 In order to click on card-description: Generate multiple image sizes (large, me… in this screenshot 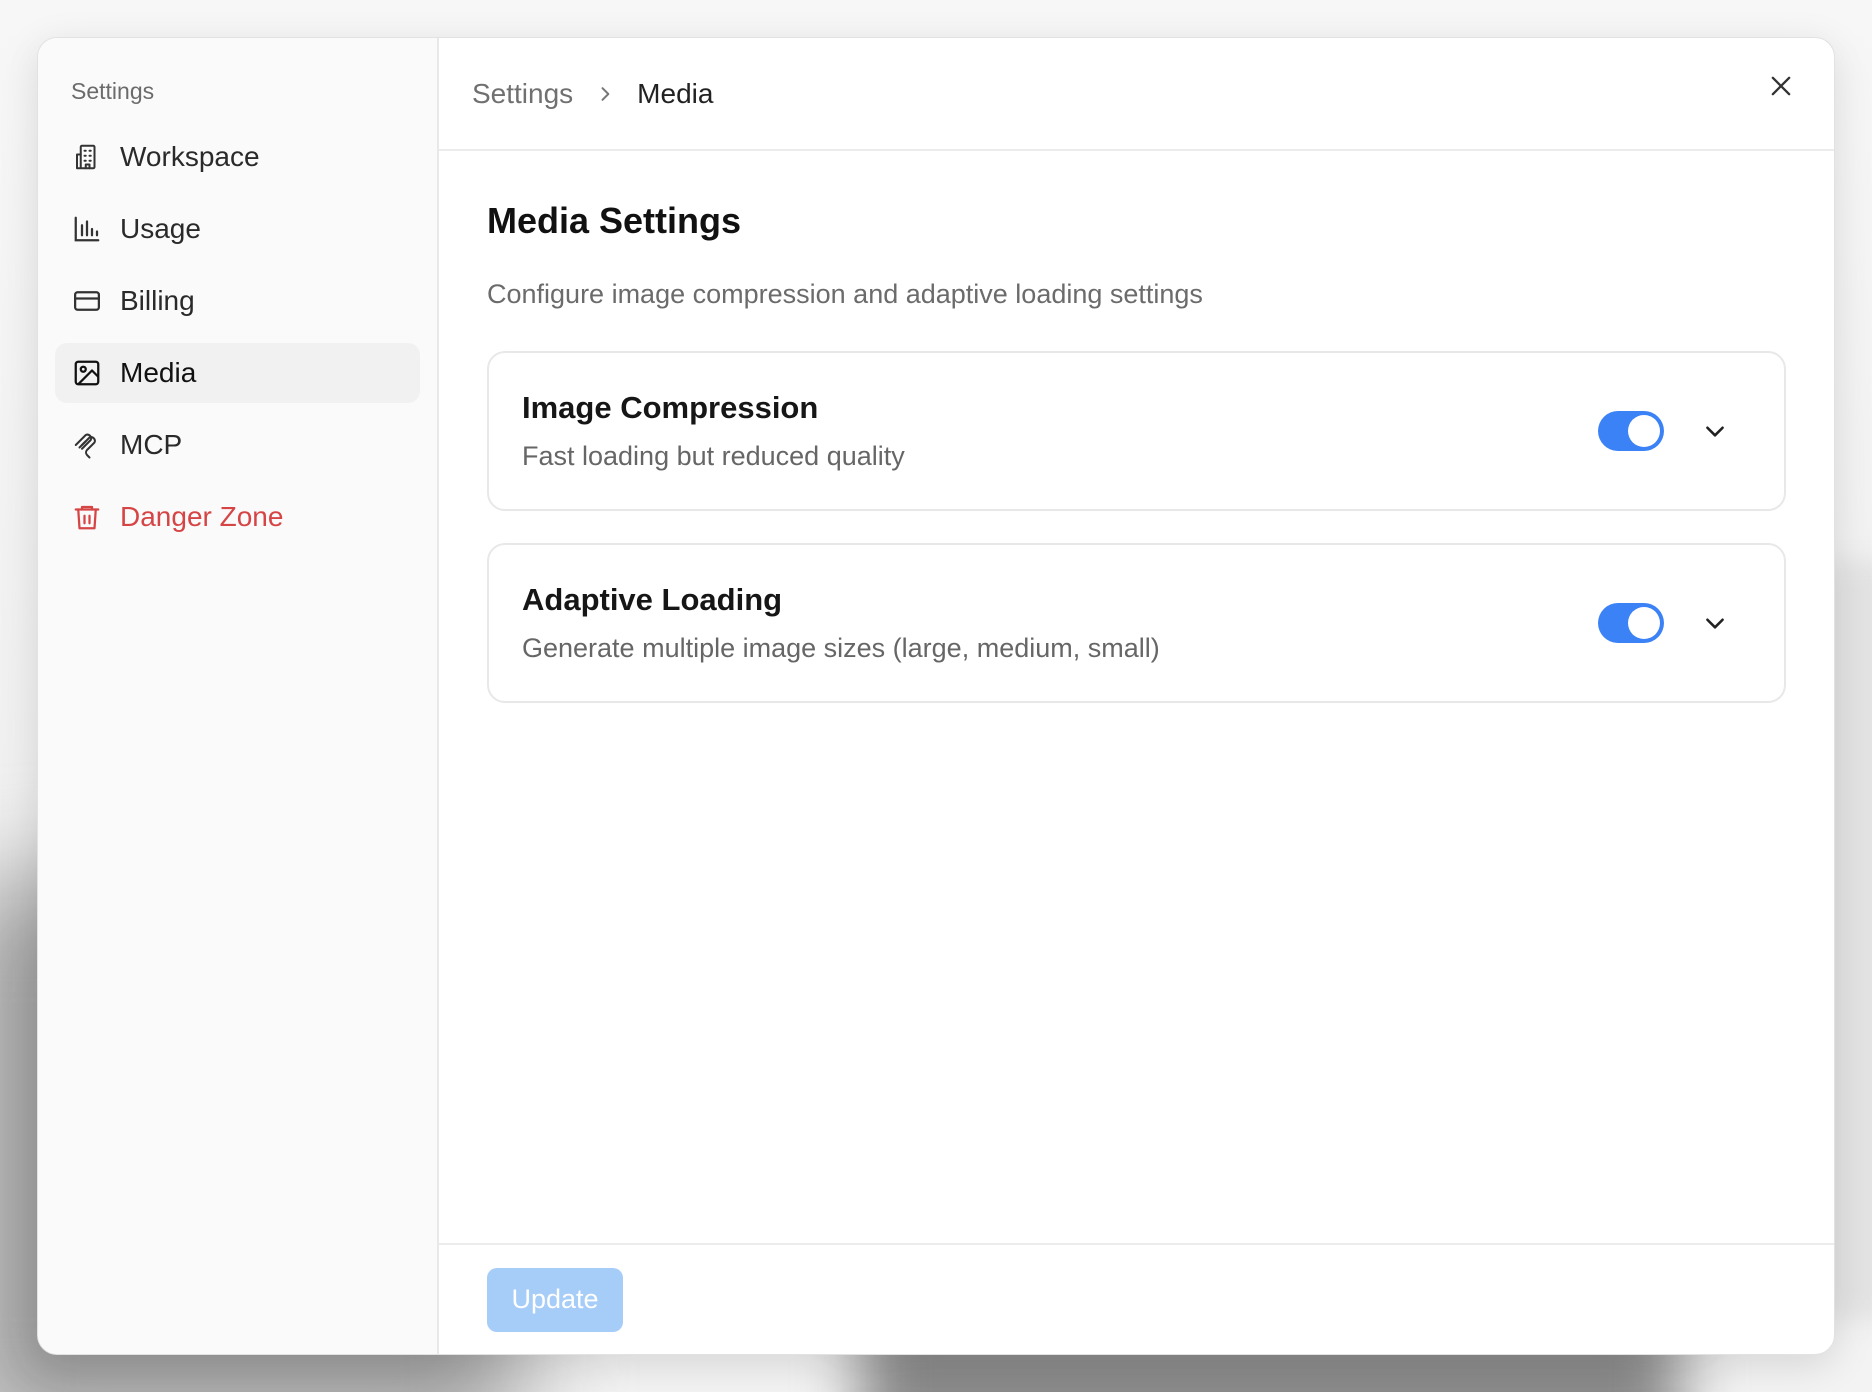, I will do `click(841, 648)`.